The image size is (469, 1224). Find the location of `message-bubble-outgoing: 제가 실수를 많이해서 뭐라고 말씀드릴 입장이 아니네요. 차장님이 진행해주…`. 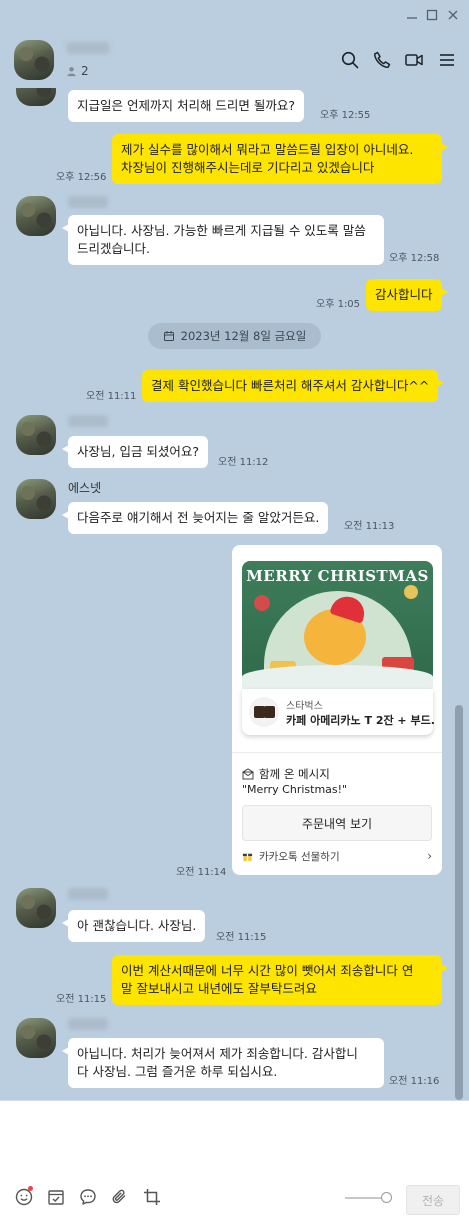

message-bubble-outgoing: 제가 실수를 많이해서 뭐라고 말씀드릴 입장이 아니네요. 차장님이 진행해주… is located at coordinates (280, 159).